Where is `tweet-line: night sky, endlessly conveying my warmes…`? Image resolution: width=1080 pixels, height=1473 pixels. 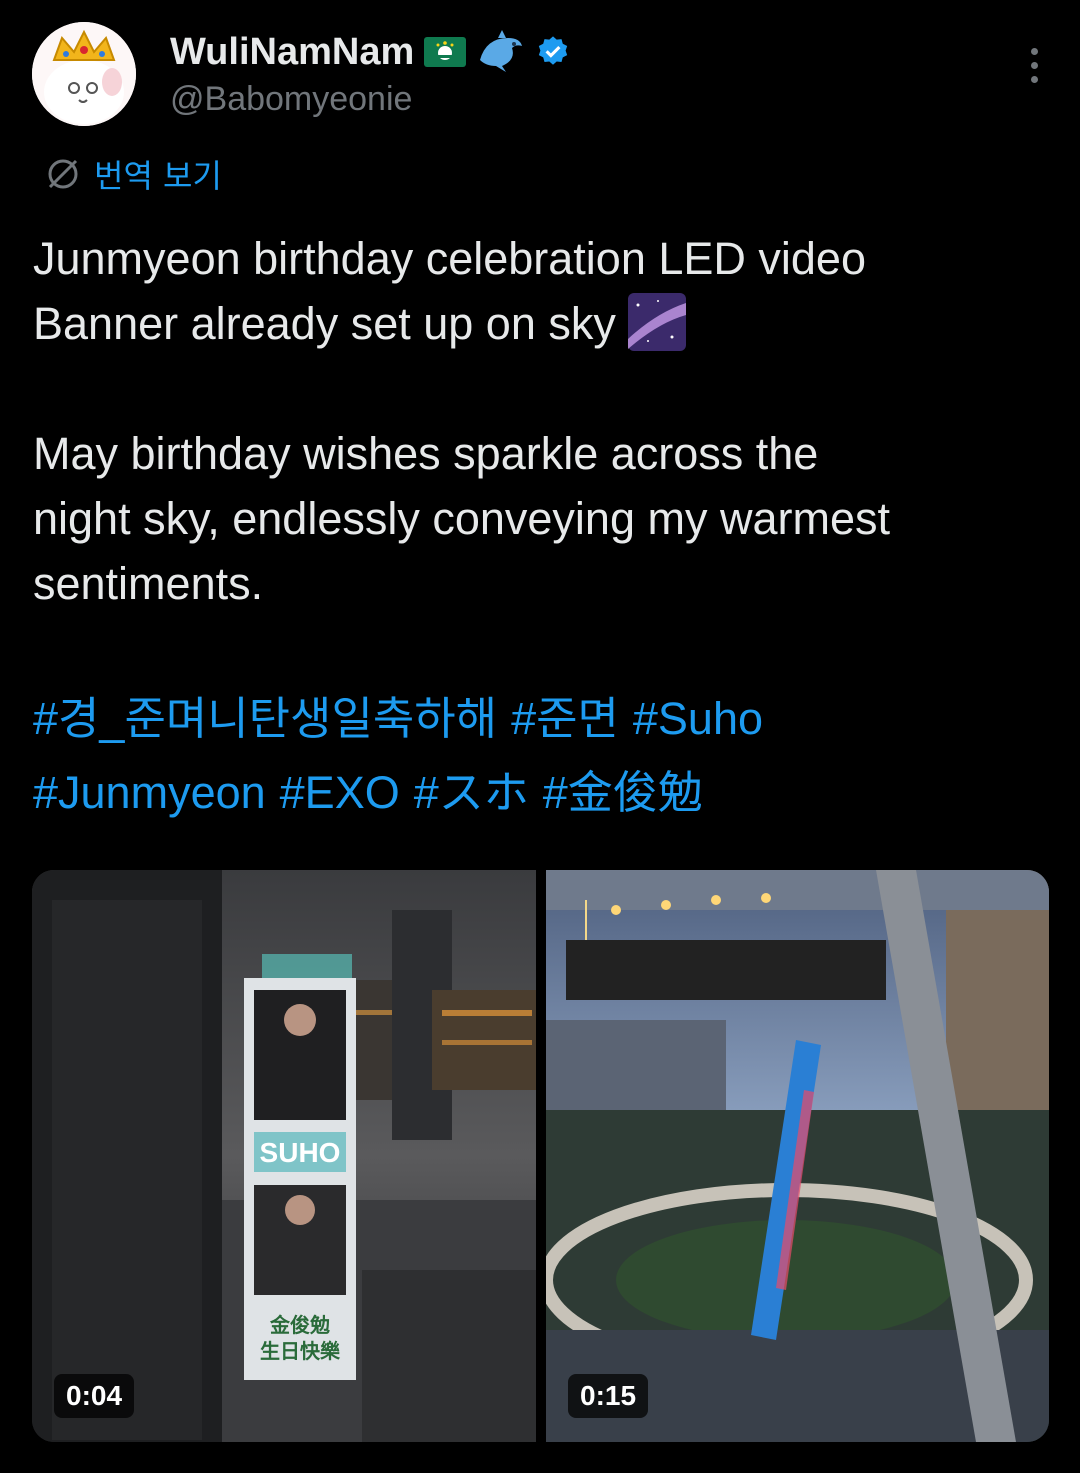
tweet-line: night sky, endlessly conveying my warmes… is located at coordinates (461, 518).